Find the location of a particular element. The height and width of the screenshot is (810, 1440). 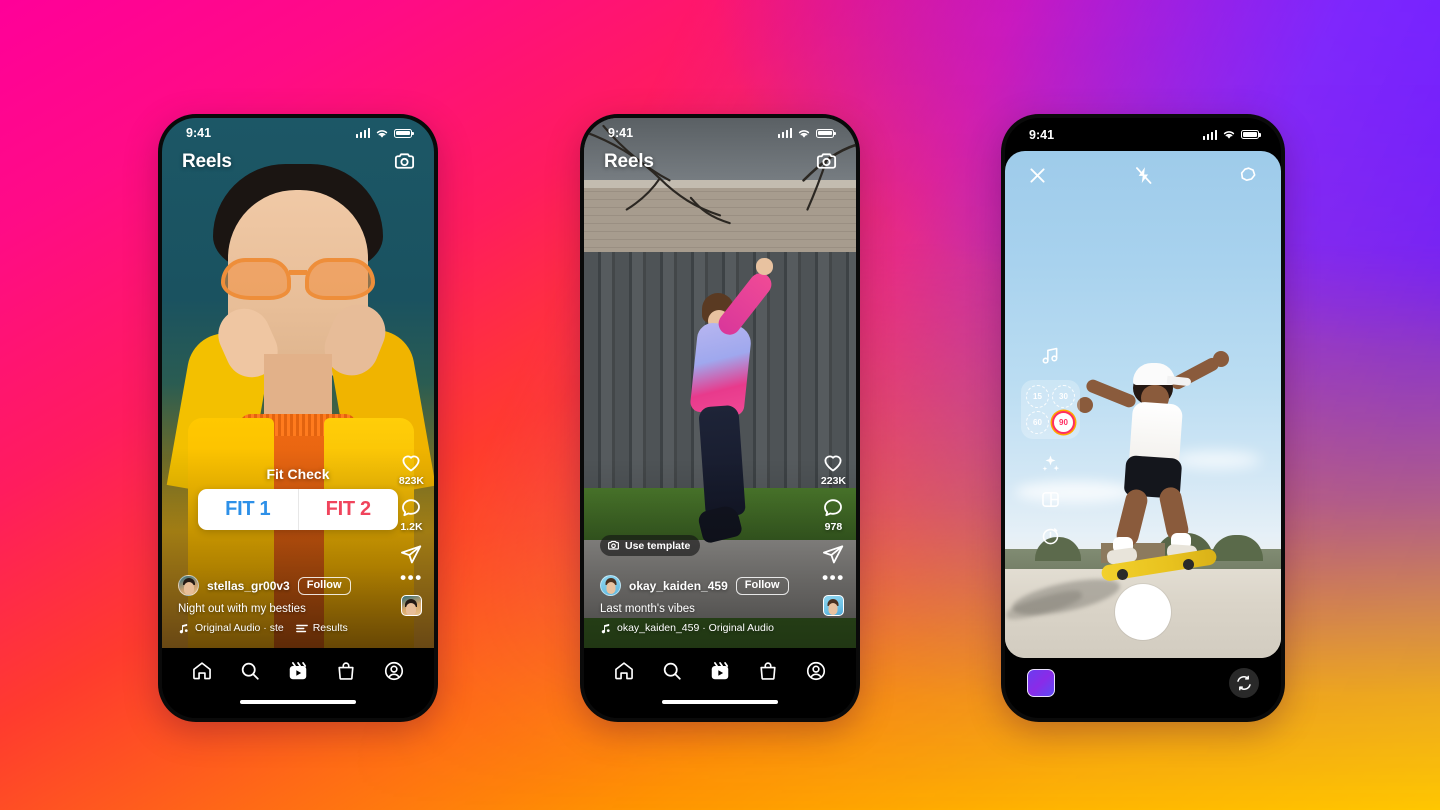

audio-row: okay_kaiden_459 · Original Audio is located at coordinates (701, 628).